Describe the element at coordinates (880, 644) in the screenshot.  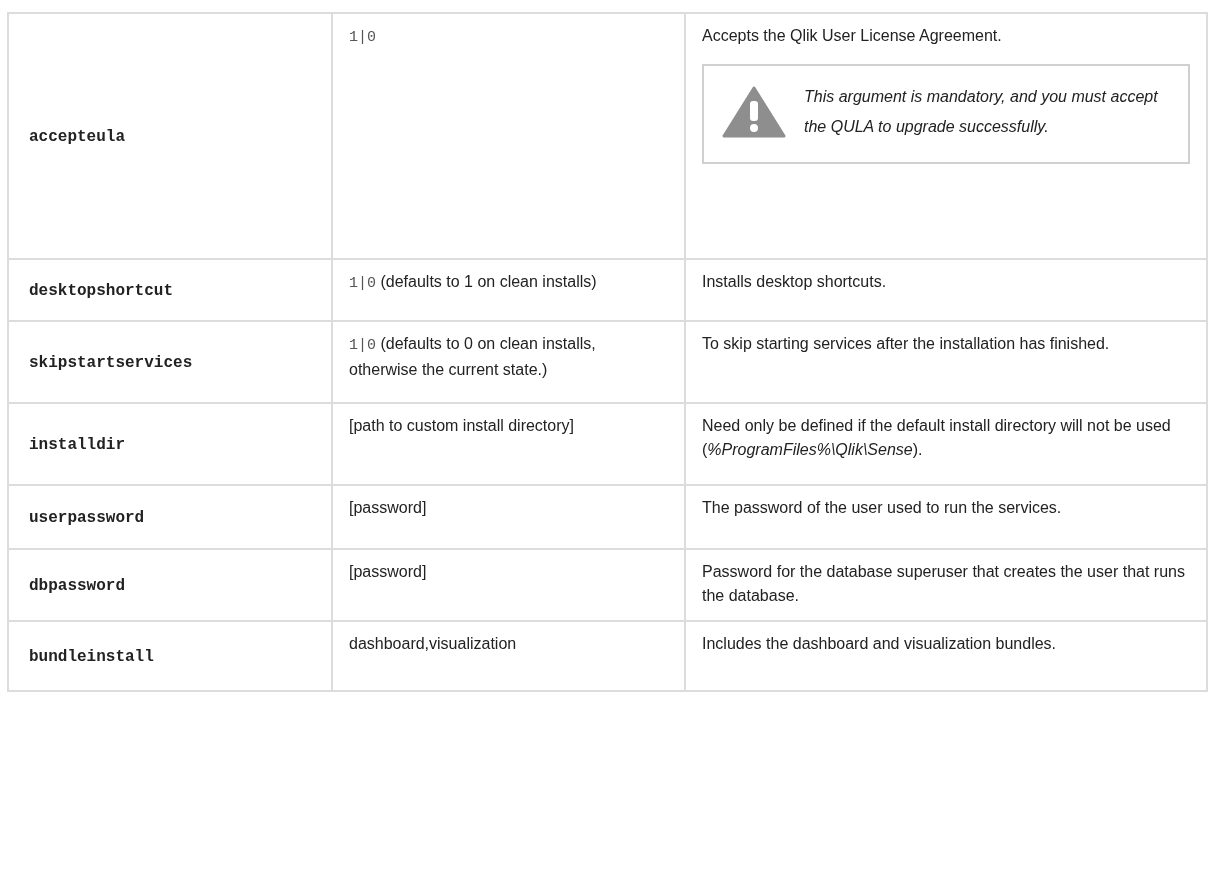
I see `description-text: Includes the dashboard and visualization bundles.` at that location.